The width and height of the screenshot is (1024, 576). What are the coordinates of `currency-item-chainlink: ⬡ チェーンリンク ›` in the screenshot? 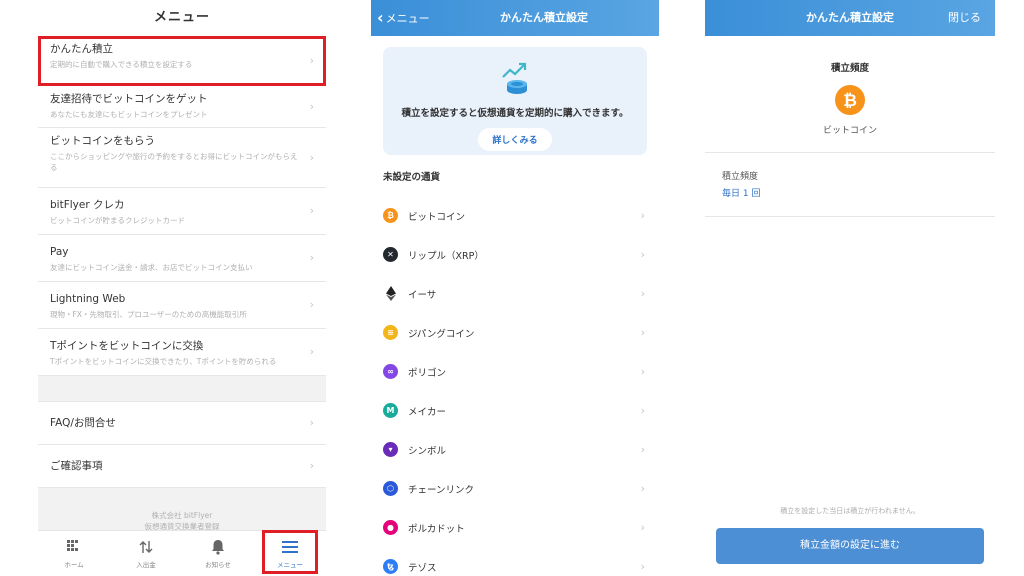 It's located at (515, 488).